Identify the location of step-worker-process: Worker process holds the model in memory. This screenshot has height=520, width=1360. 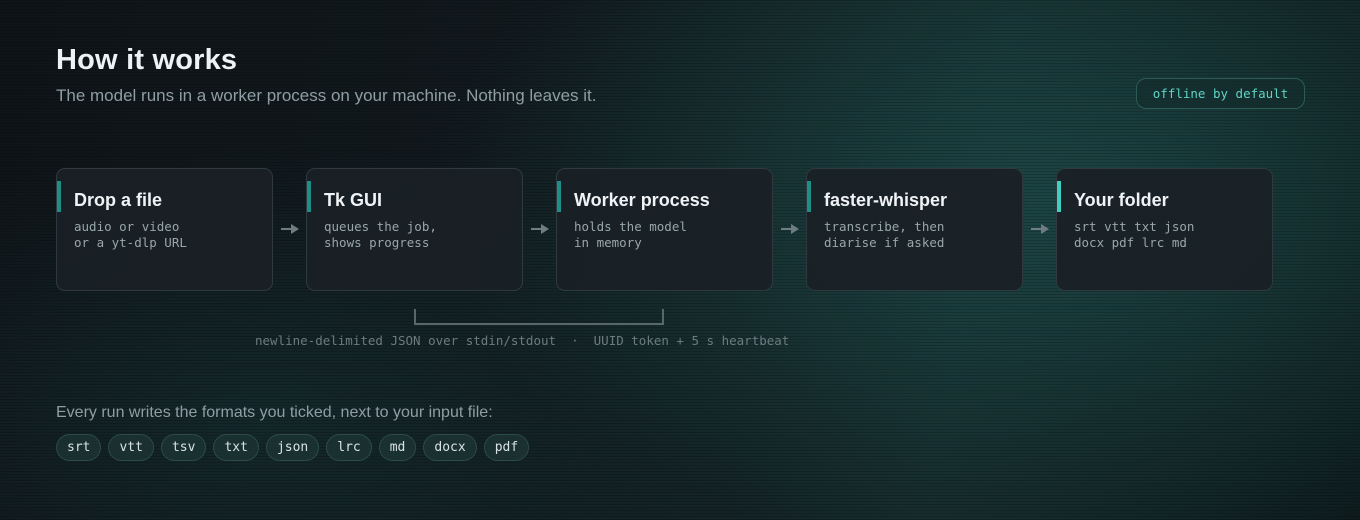
(664, 229).